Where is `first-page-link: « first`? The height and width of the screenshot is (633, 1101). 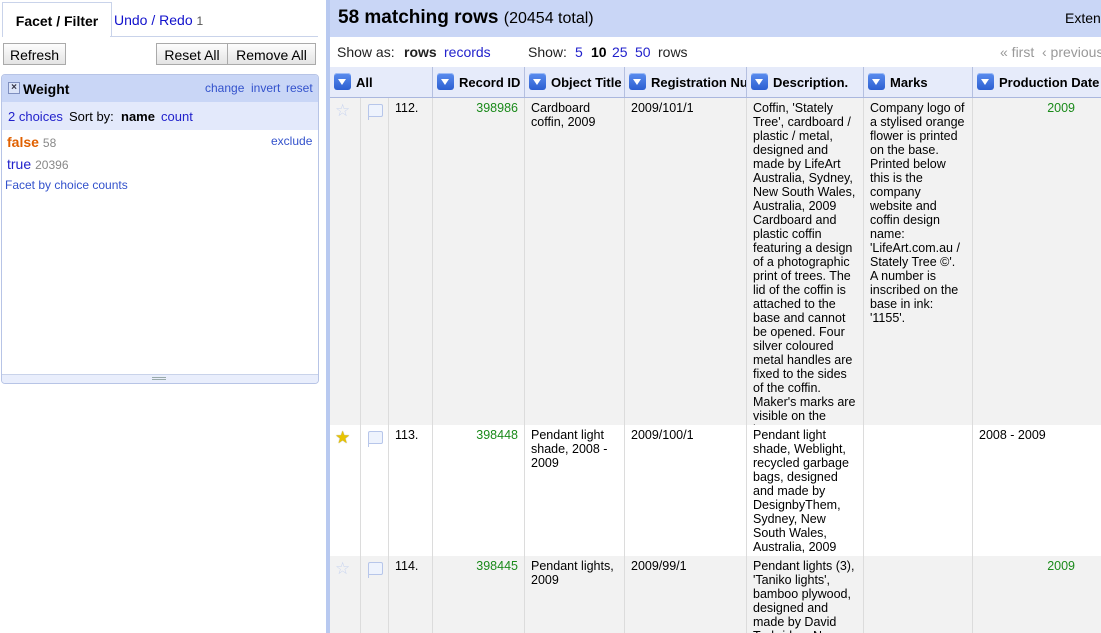 first-page-link: « first is located at coordinates (1017, 52).